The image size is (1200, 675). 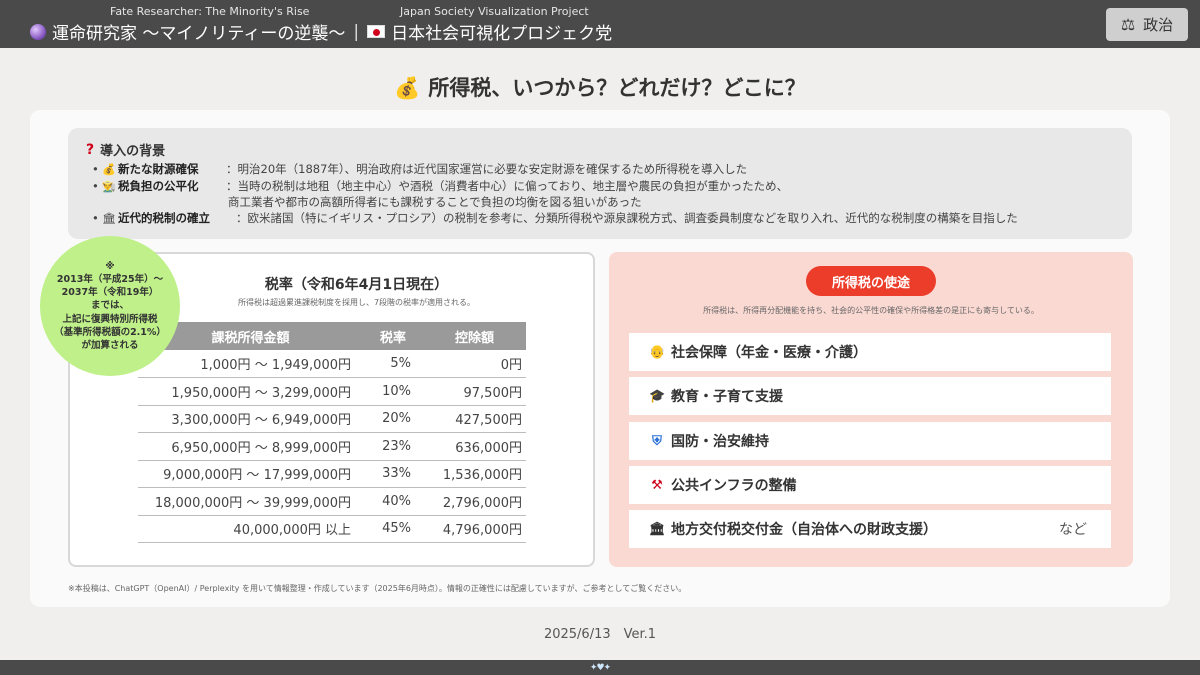 What do you see at coordinates (870, 352) in the screenshot?
I see `usage-item: 👴 社会保障（年金・医療・介護）` at bounding box center [870, 352].